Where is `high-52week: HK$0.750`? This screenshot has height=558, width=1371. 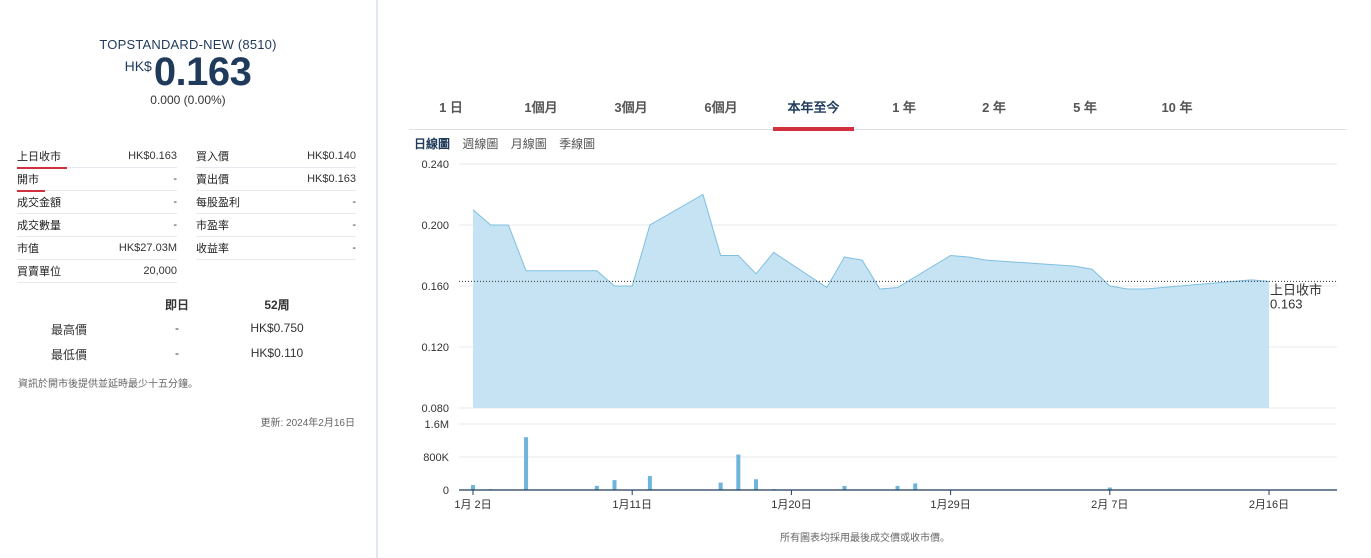
high-52week: HK$0.750 is located at coordinates (277, 328).